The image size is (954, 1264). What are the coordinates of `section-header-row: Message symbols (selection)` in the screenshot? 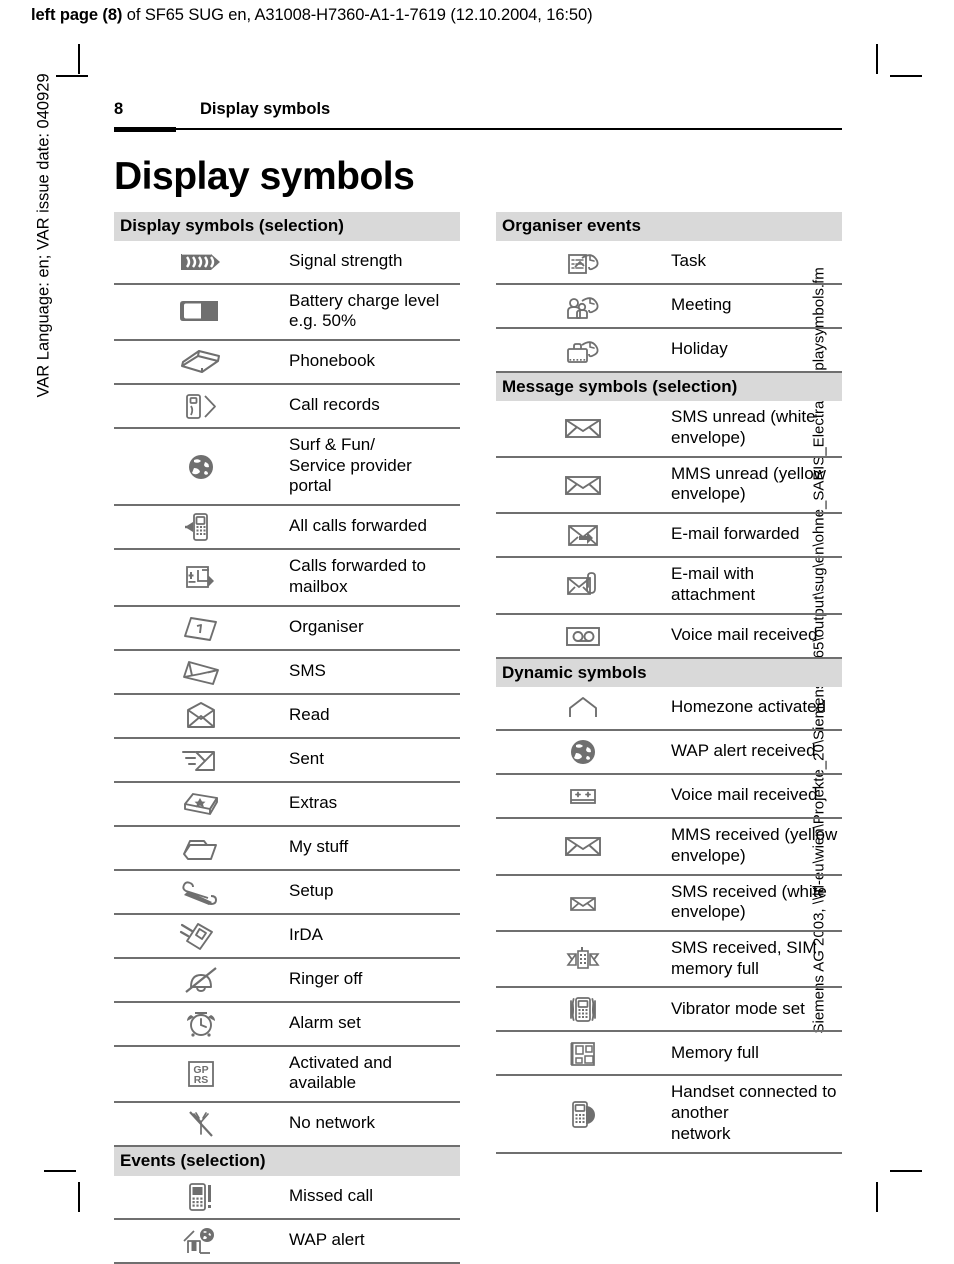 It's located at (669, 386).